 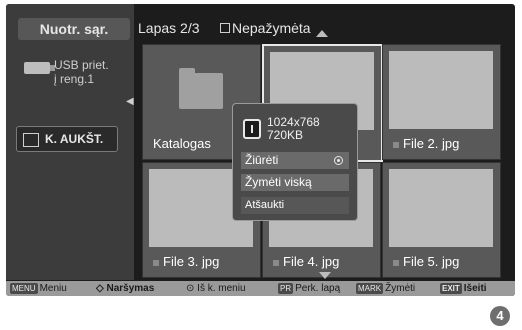 I want to click on tile-caption: File 2. jpg, so click(x=426, y=143).